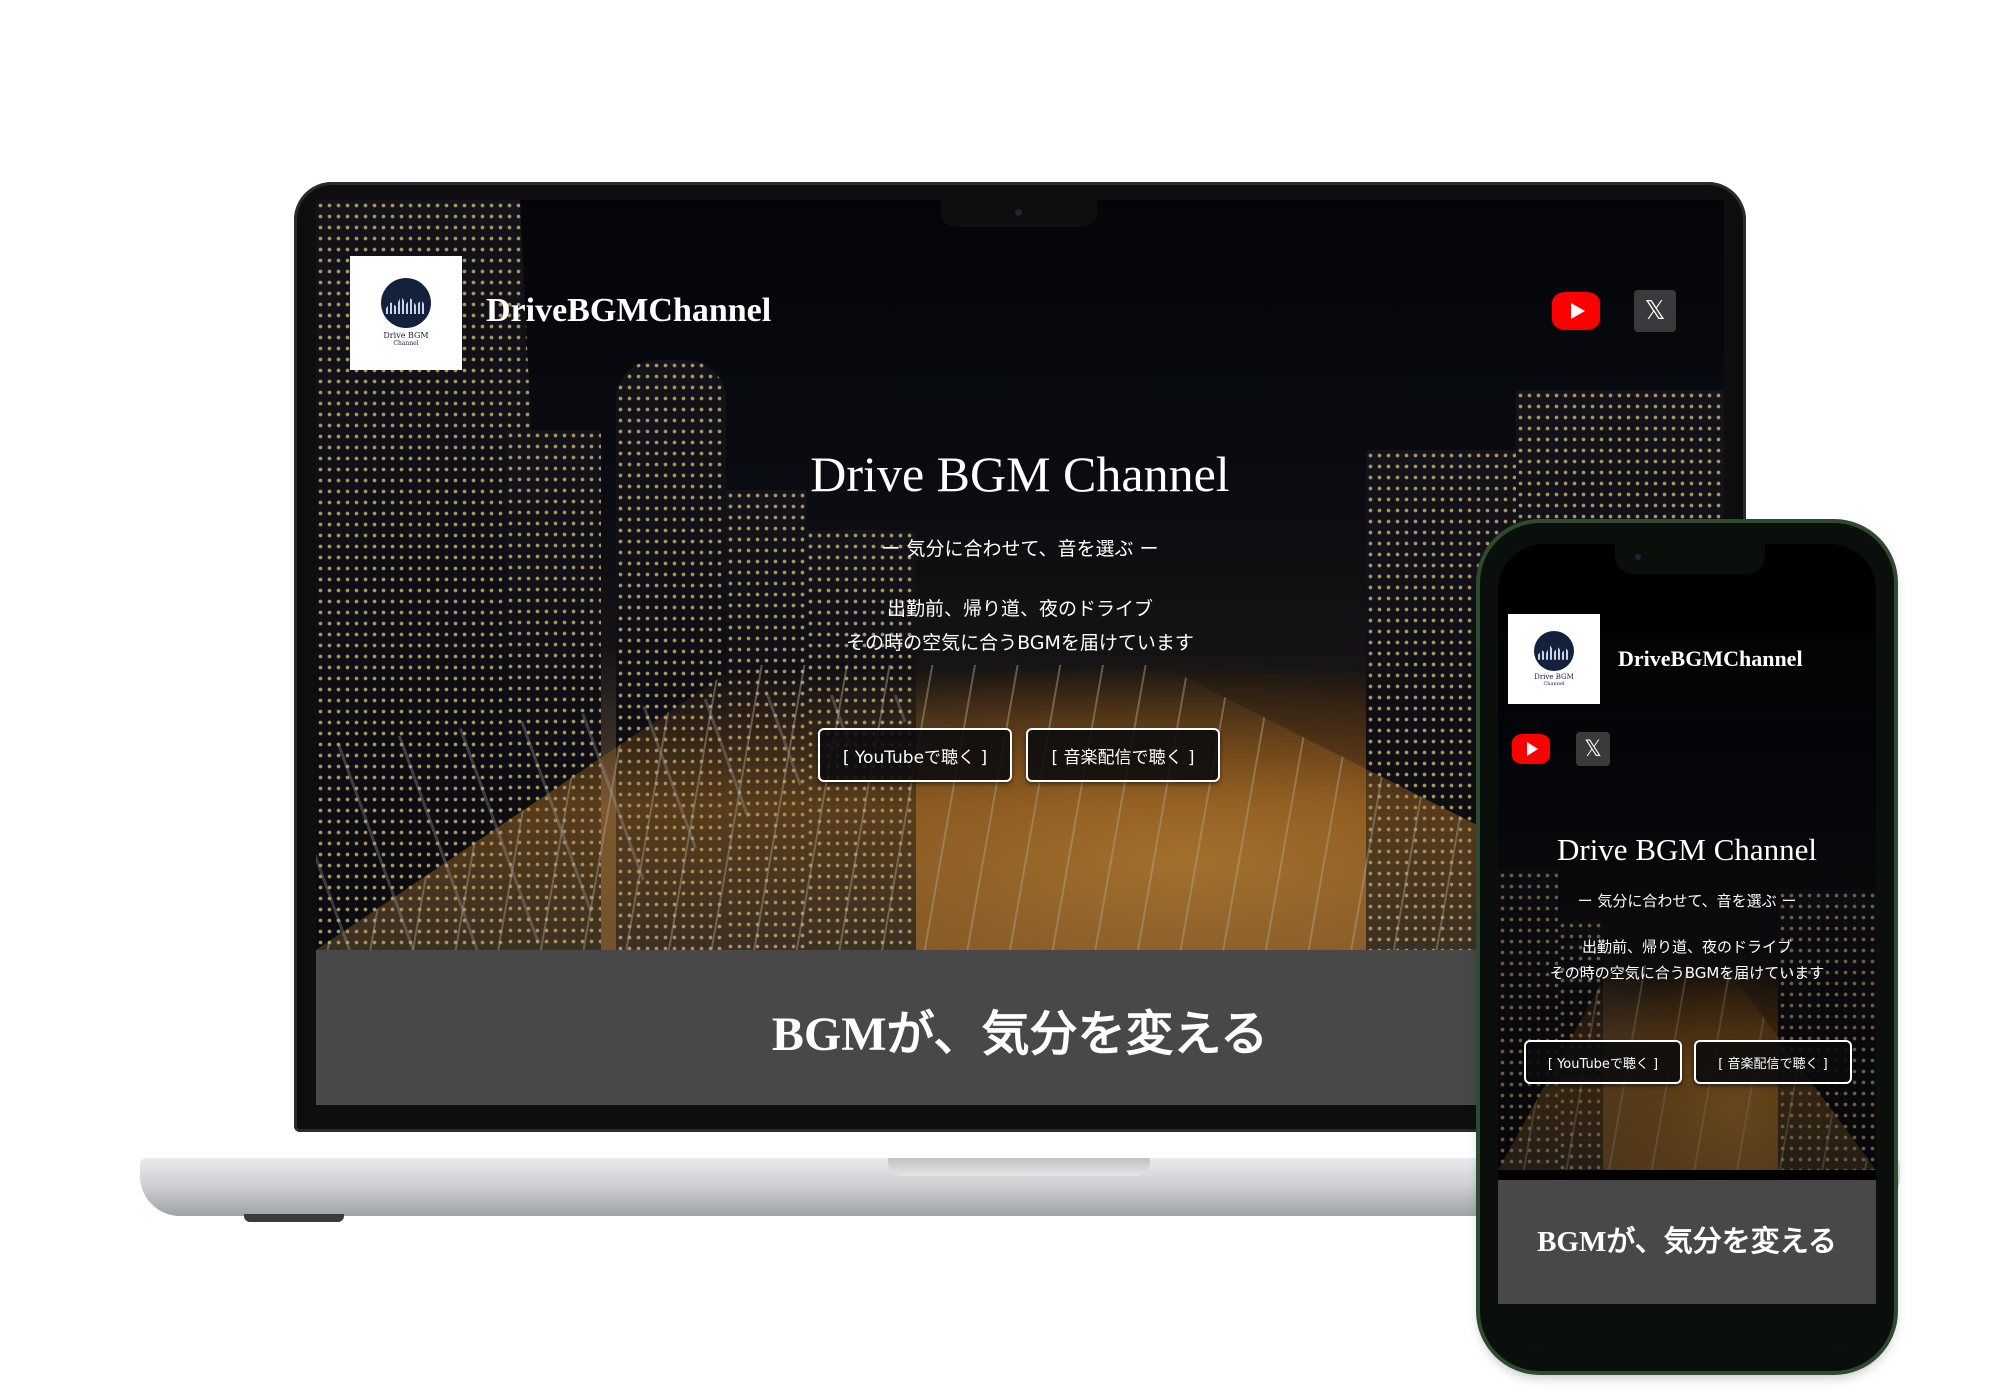 Image resolution: width=2000 pixels, height=1400 pixels. What do you see at coordinates (1896, 825) in the screenshot?
I see `phone-side-button` at bounding box center [1896, 825].